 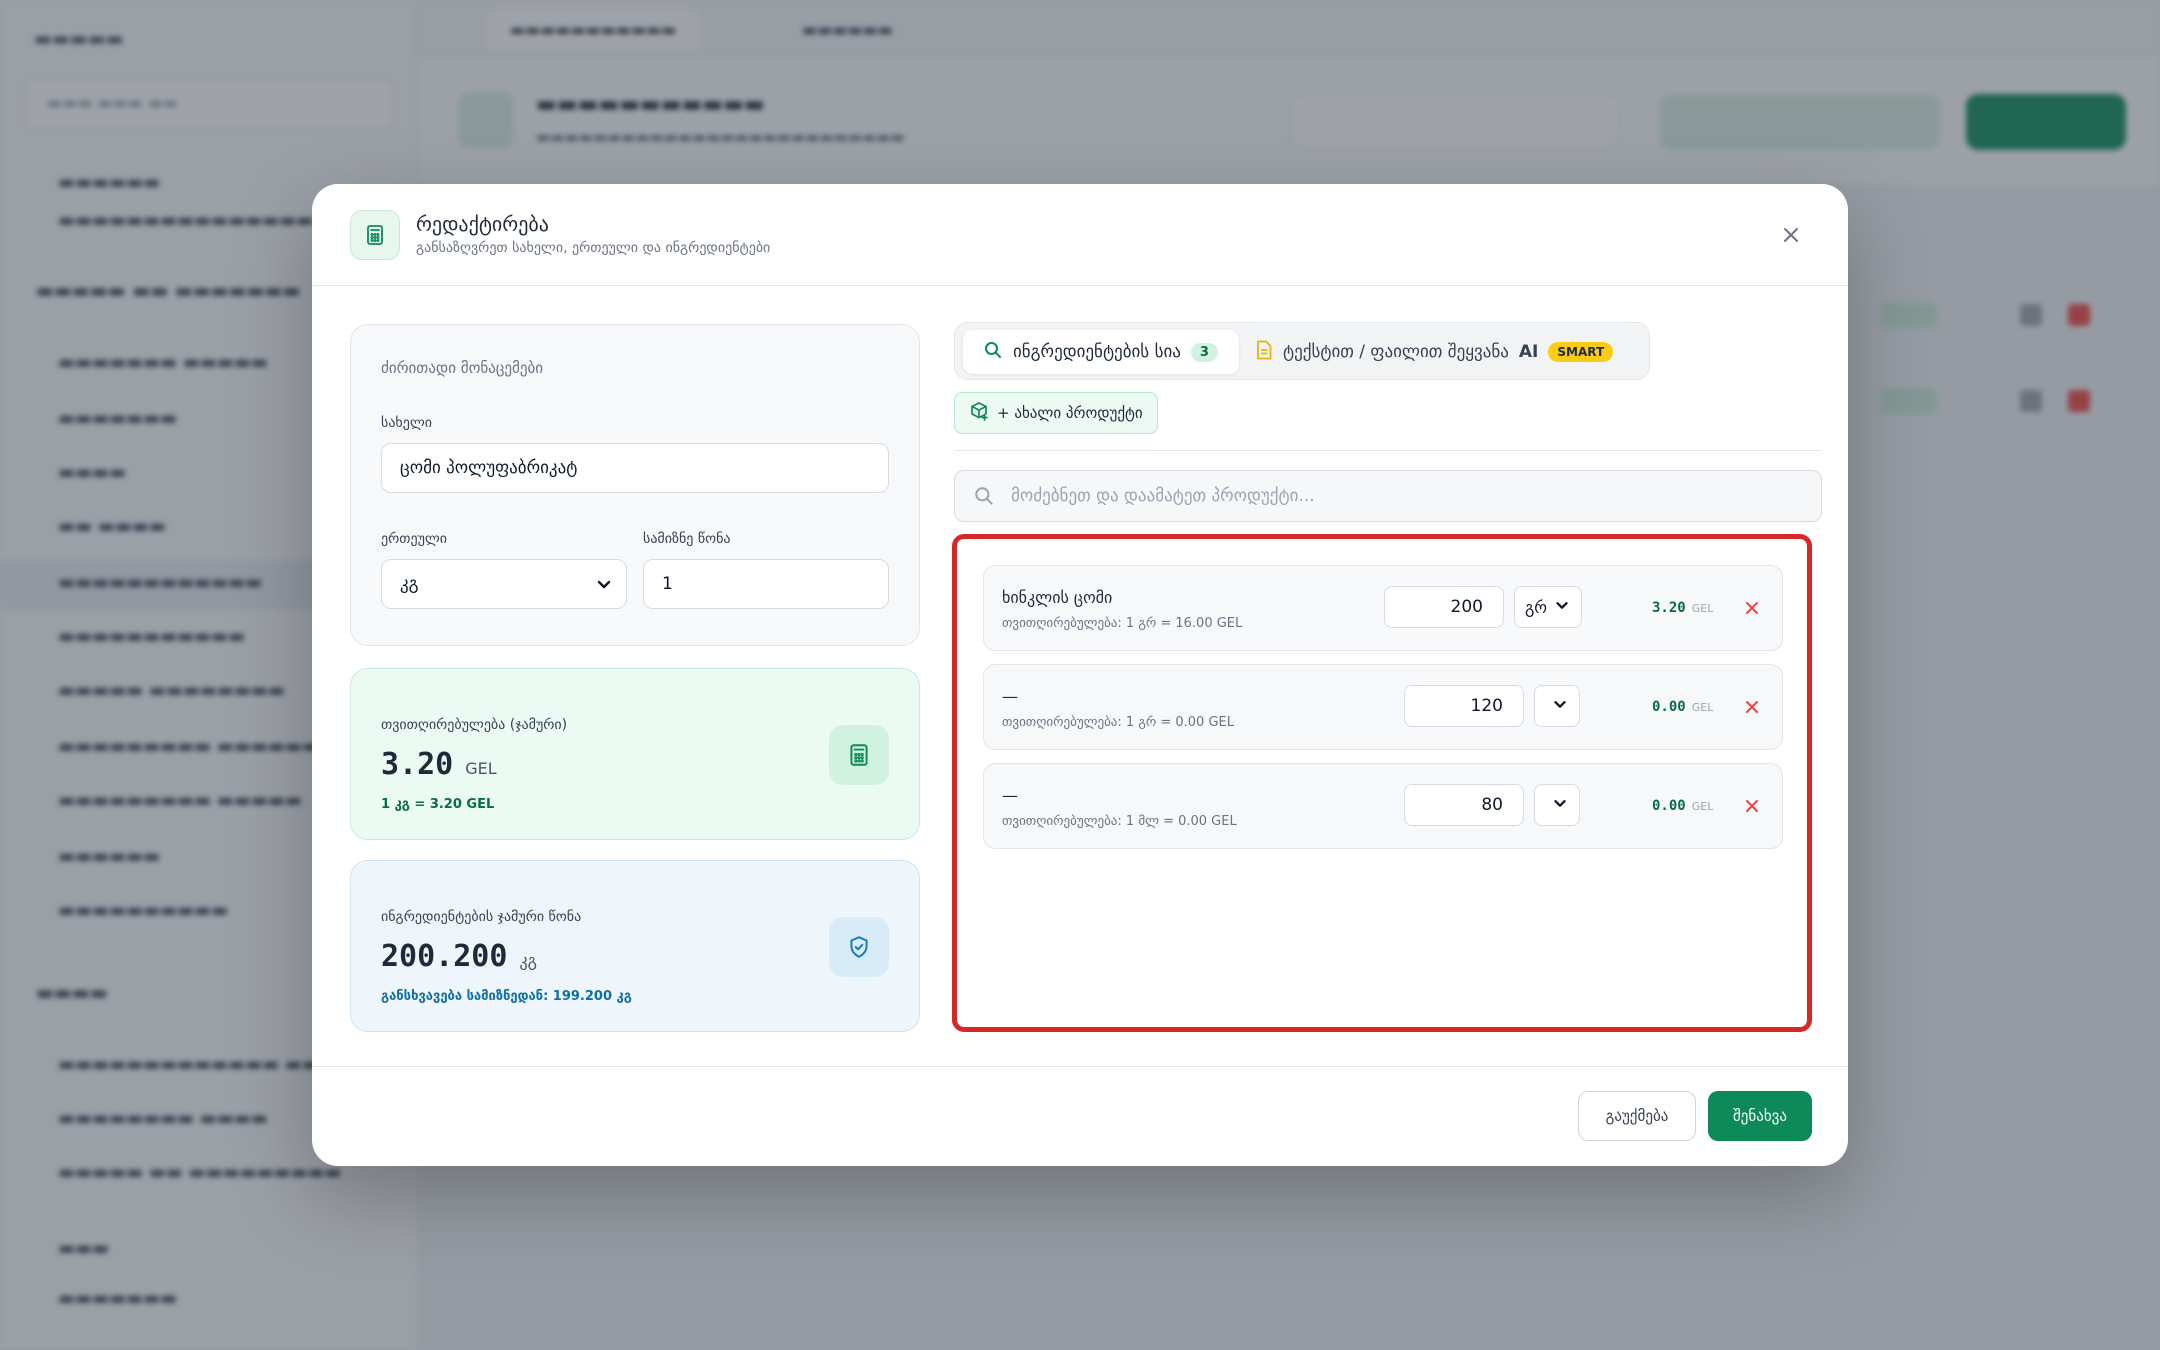 I want to click on divider, so click(x=1388, y=450).